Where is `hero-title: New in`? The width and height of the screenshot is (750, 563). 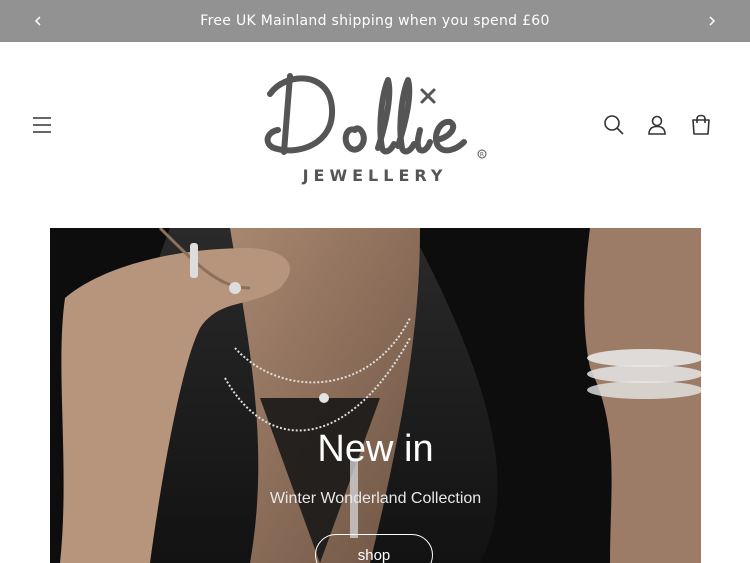 hero-title: New in is located at coordinates (375, 449).